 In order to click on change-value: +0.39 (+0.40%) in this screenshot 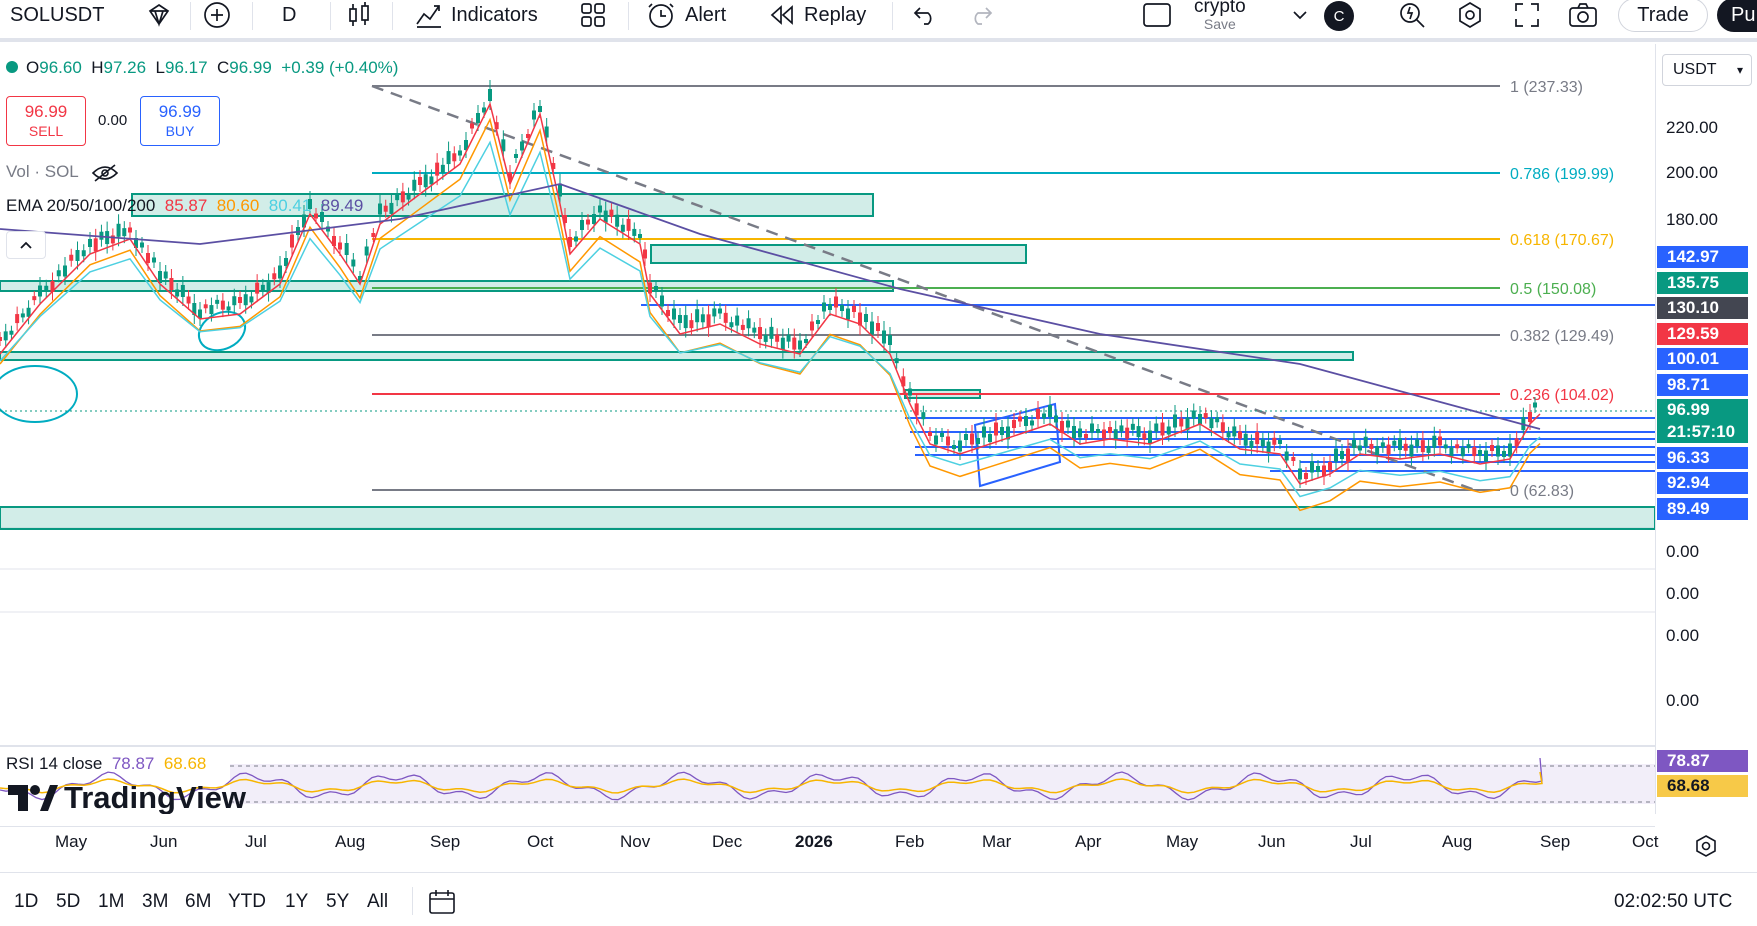, I will do `click(340, 67)`.